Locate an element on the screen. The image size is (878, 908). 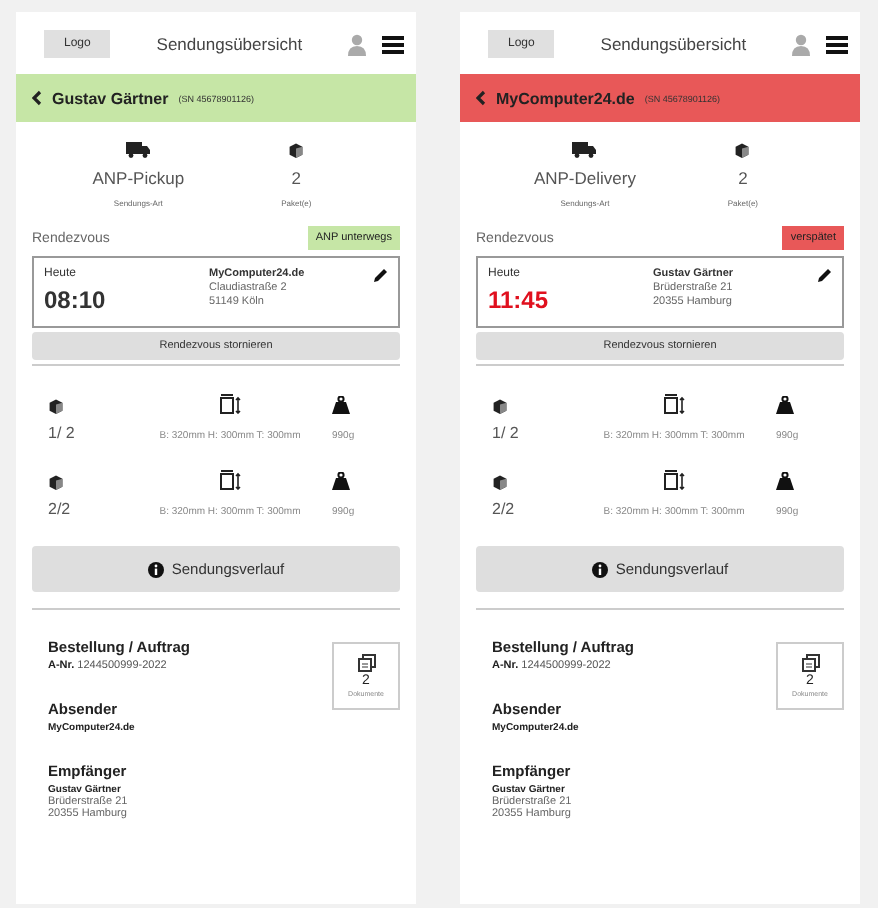
shipment-type: ANP-Delivery is located at coordinates (584, 178).